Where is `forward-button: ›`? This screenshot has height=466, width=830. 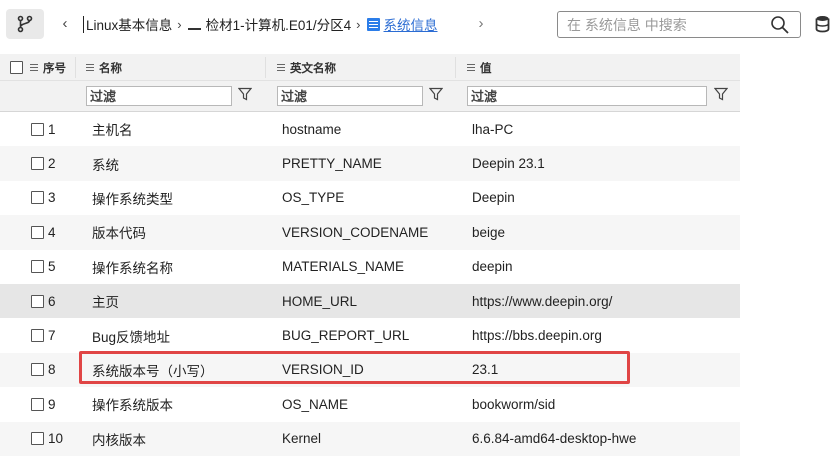
forward-button: › is located at coordinates (481, 23).